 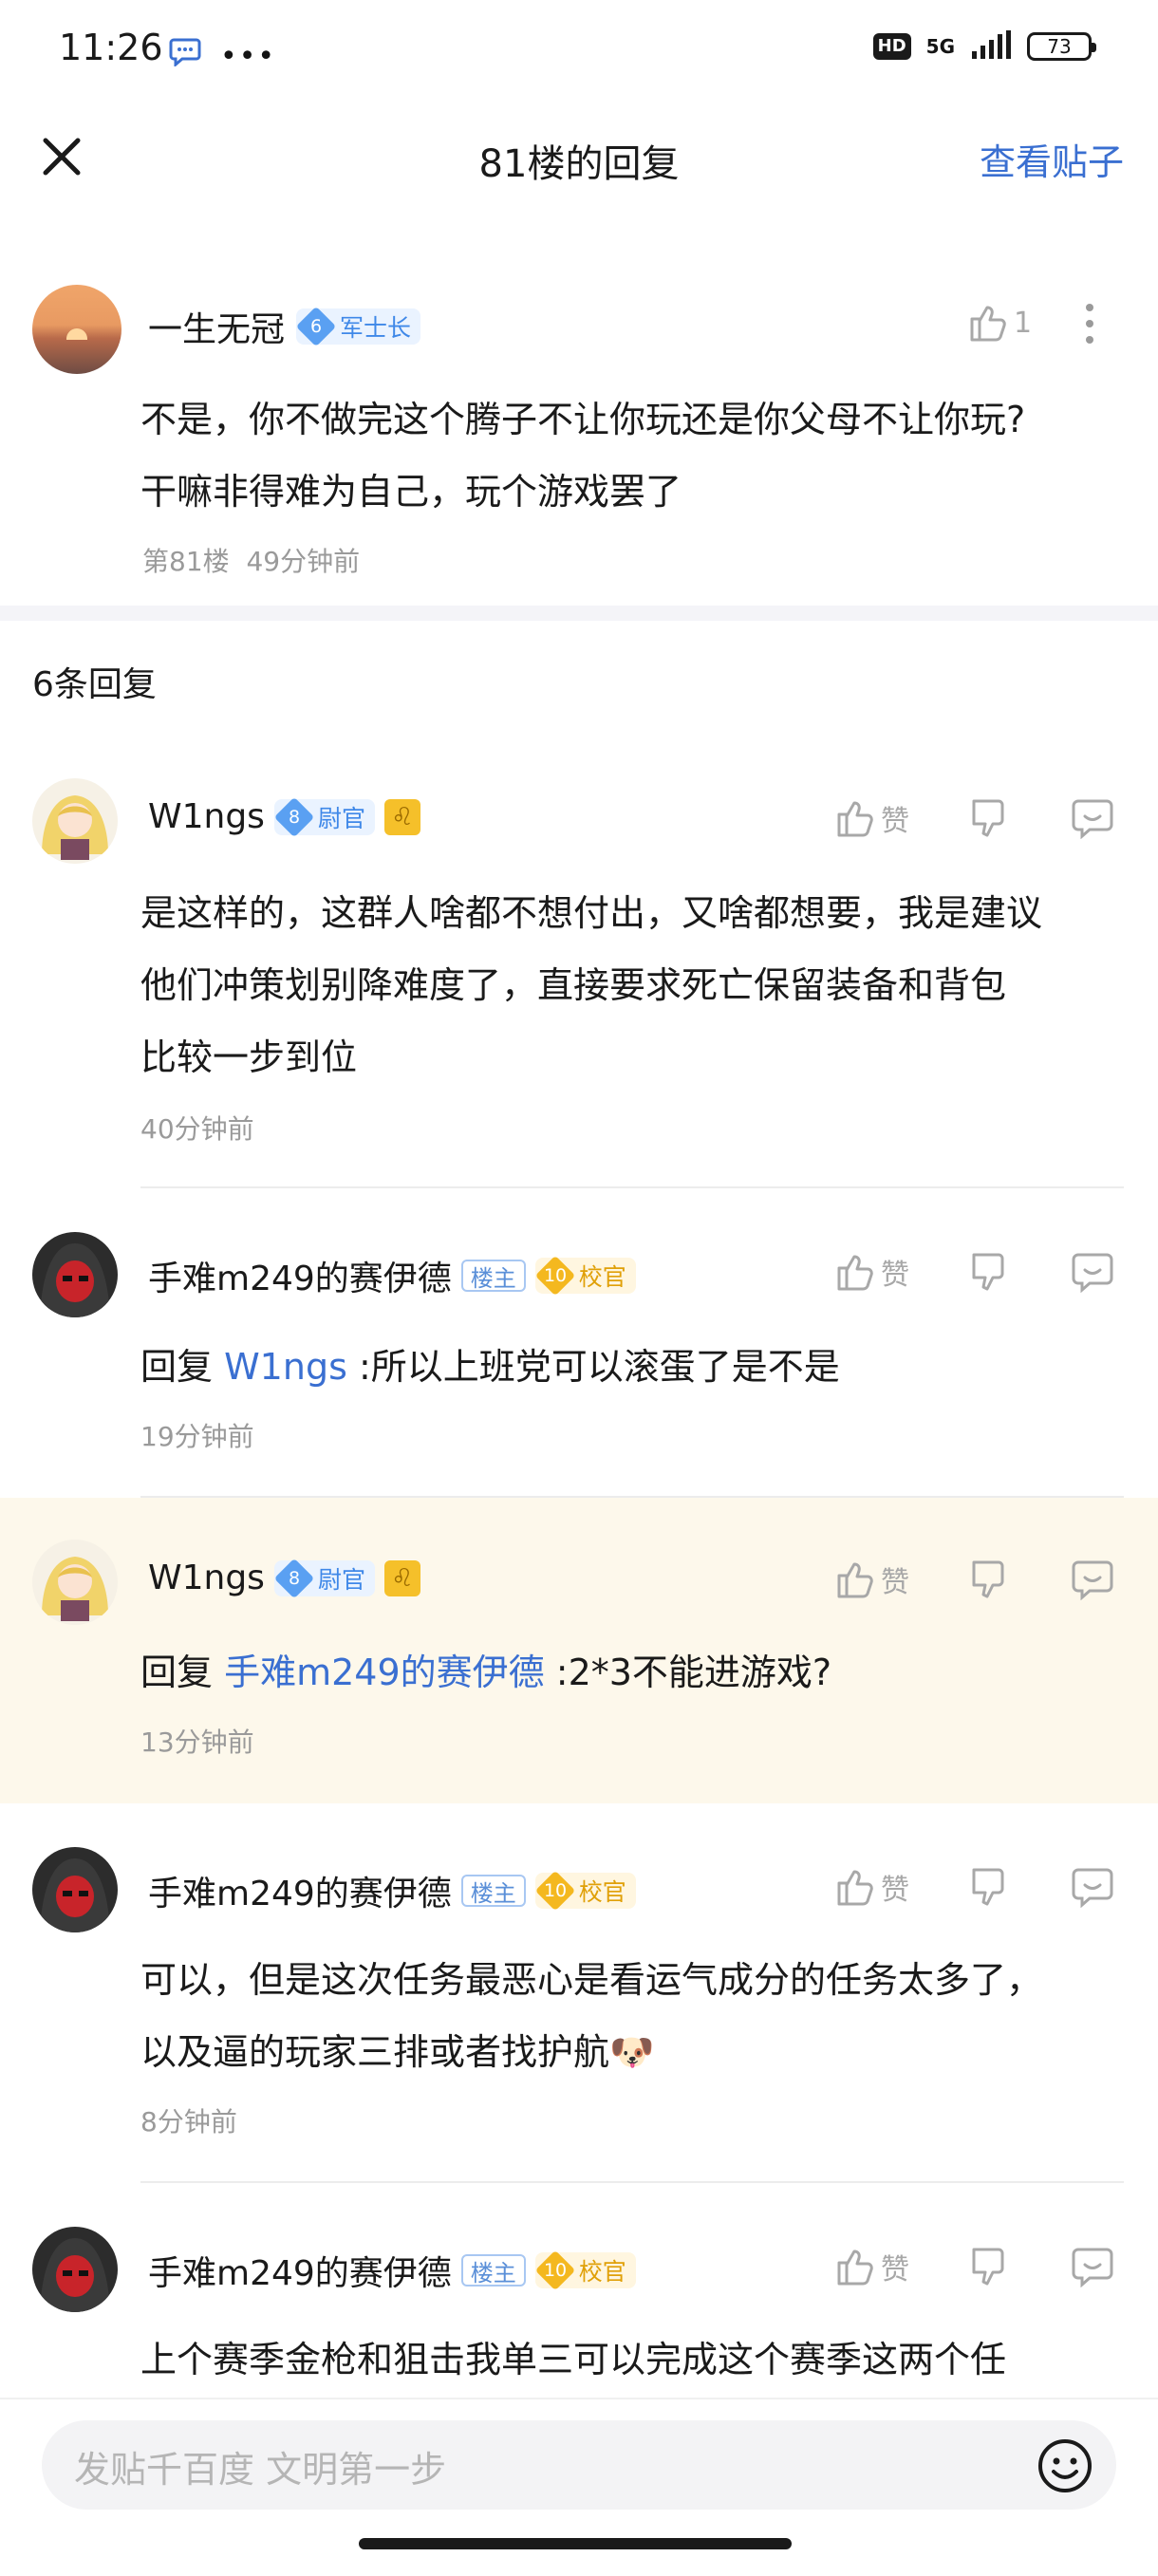 What do you see at coordinates (591, 913) in the screenshot?
I see `reply-text-line: 是这样的，这群人啥都不想付出，又啥都想要，我是建议` at bounding box center [591, 913].